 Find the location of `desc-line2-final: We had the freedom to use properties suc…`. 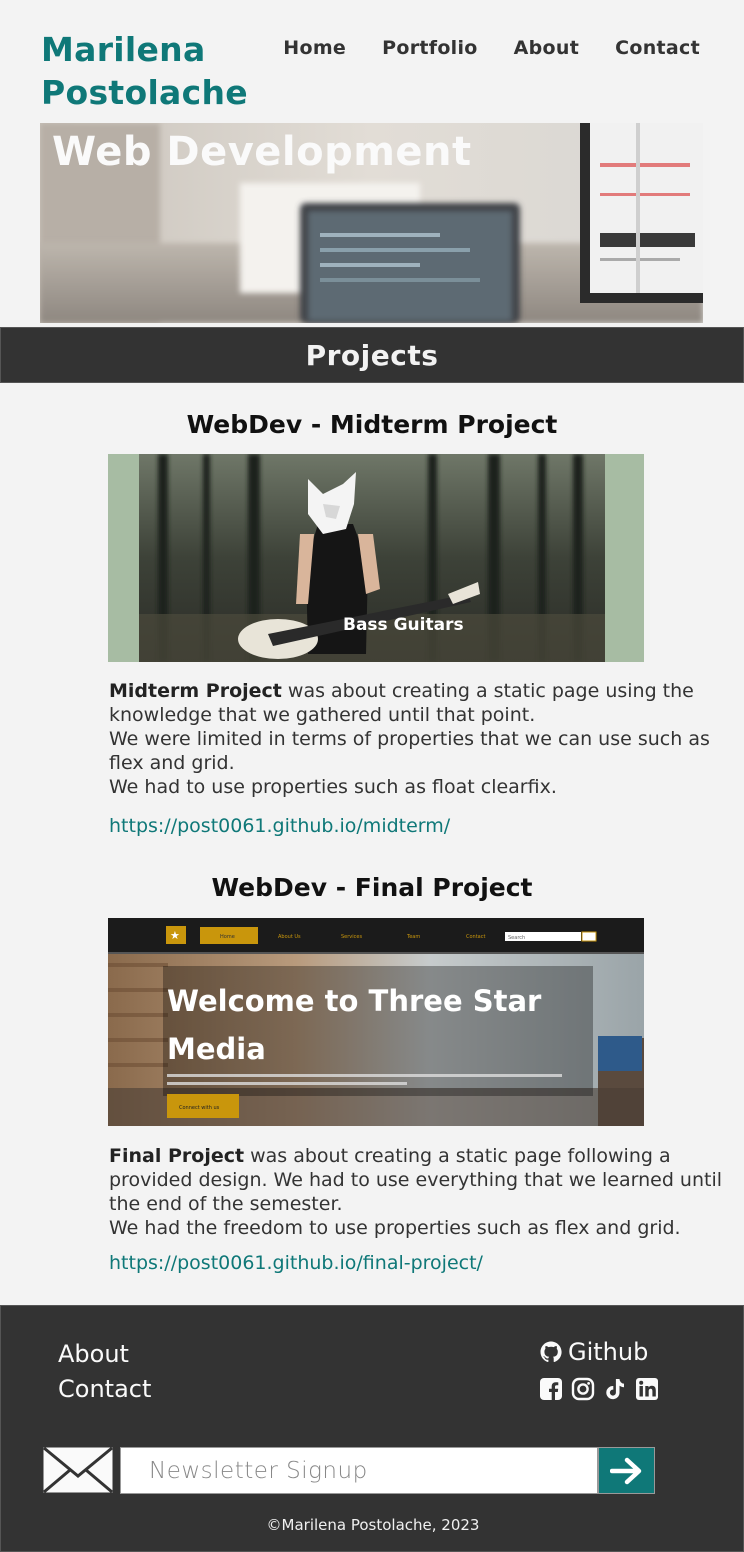

desc-line2-final: We had the freedom to use properties suc… is located at coordinates (395, 1228).